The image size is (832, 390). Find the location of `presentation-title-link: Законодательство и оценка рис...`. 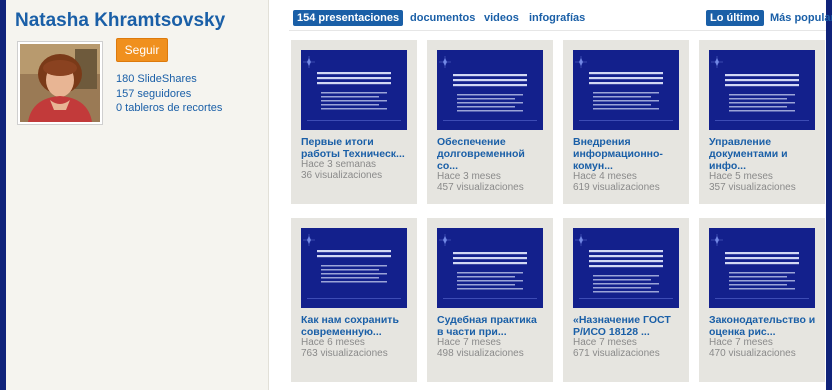

presentation-title-link: Законодательство и оценка рис... is located at coordinates (765, 326).